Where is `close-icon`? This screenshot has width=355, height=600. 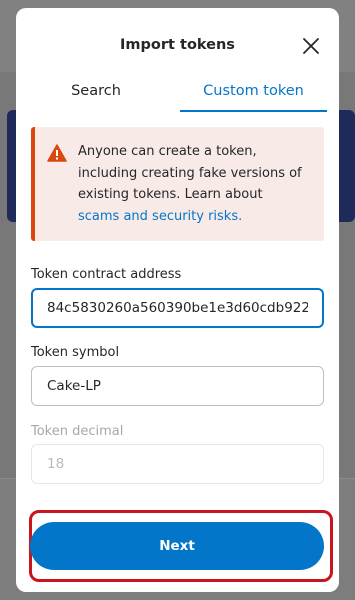 close-icon is located at coordinates (311, 46).